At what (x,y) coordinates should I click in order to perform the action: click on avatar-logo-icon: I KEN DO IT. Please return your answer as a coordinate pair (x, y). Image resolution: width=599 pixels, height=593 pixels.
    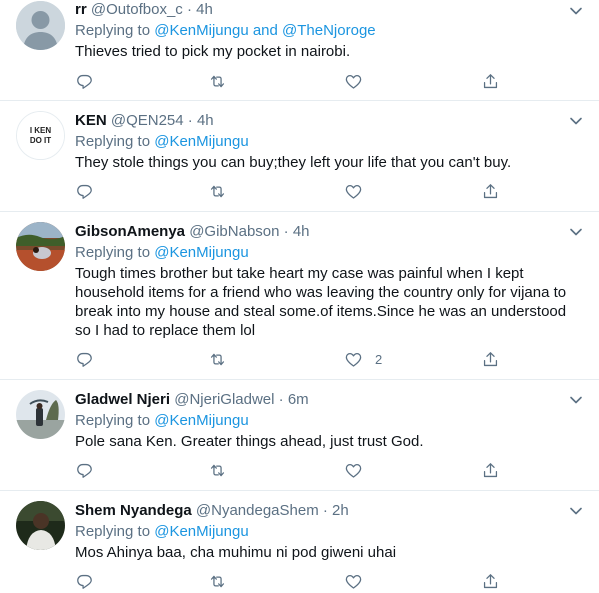
    Looking at the image, I should click on (40, 135).